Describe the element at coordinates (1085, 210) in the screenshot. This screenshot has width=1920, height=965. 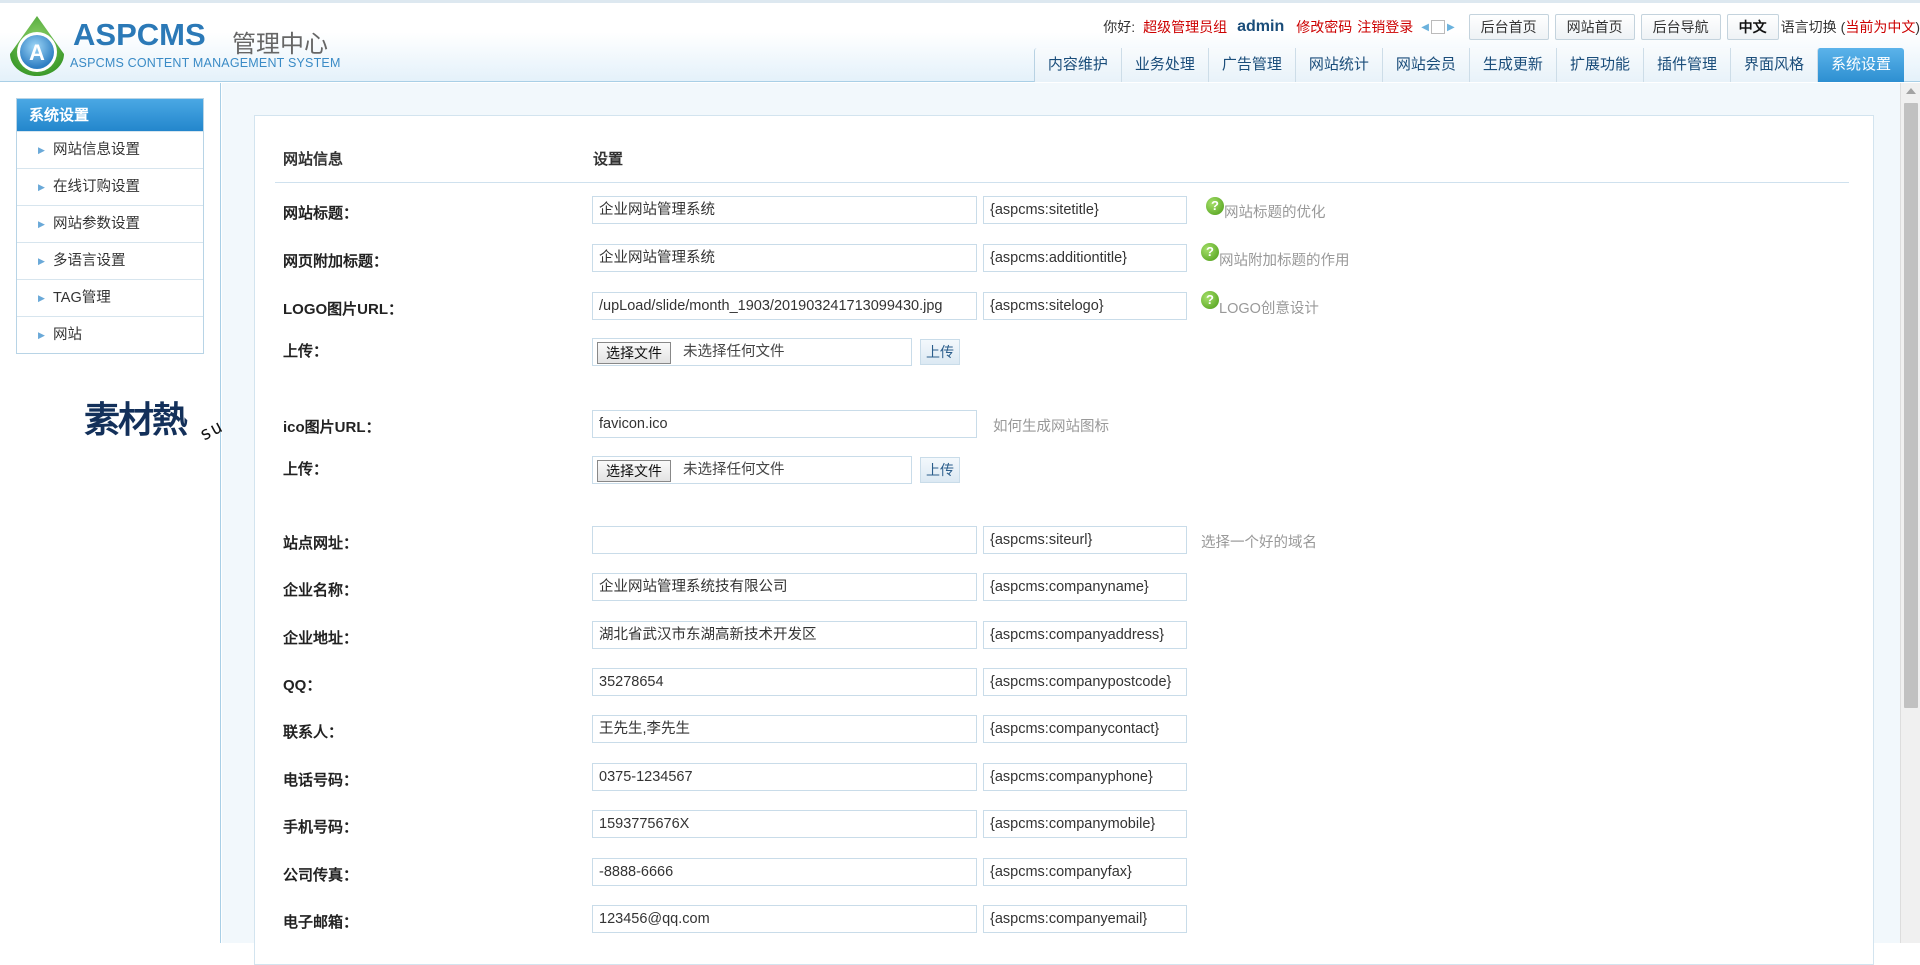
I see `site-title-tag: {aspcms:sitetitle}` at that location.